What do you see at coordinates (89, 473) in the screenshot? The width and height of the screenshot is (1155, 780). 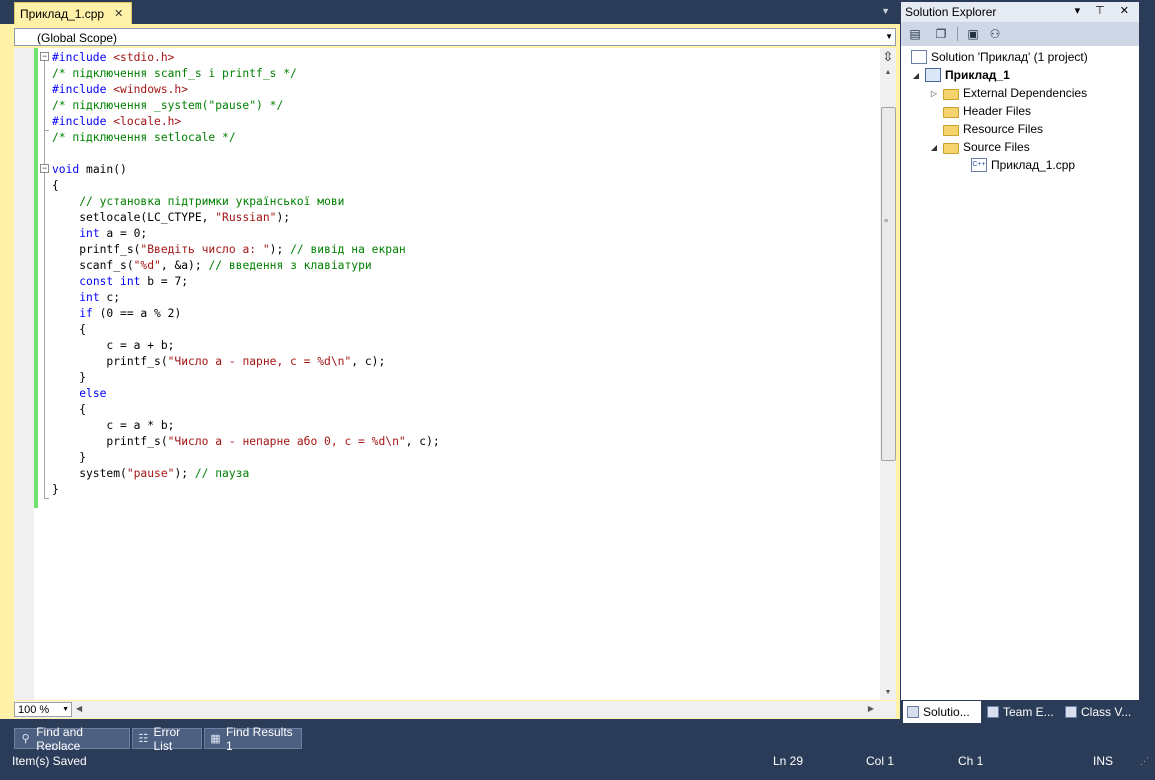 I see `code-token: system(` at bounding box center [89, 473].